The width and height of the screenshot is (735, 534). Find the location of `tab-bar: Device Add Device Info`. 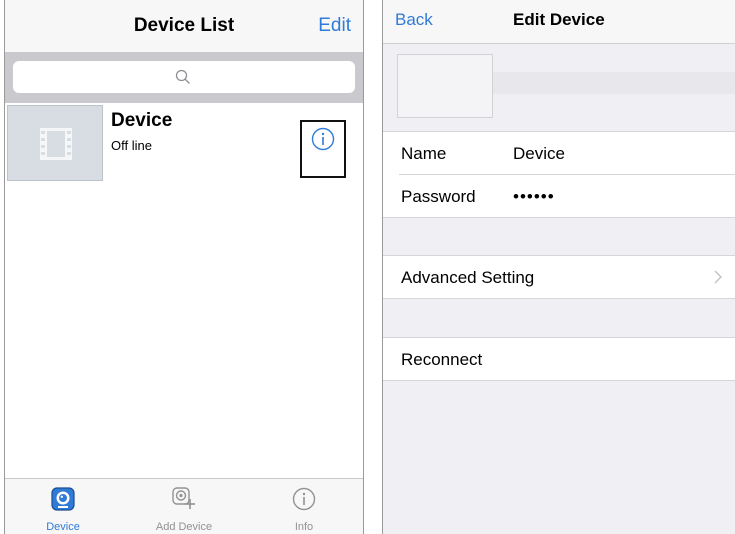

tab-bar: Device Add Device Info is located at coordinates (184, 506).